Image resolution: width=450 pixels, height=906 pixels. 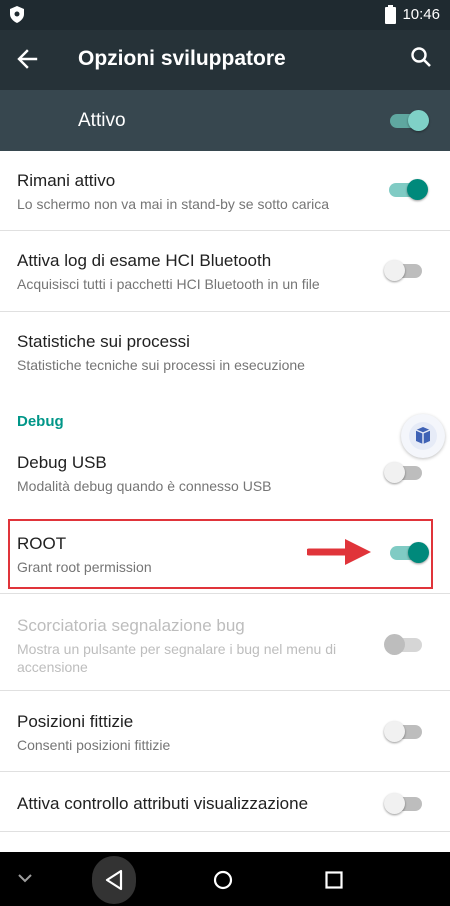 I want to click on status-time: 10:46, so click(x=421, y=14).